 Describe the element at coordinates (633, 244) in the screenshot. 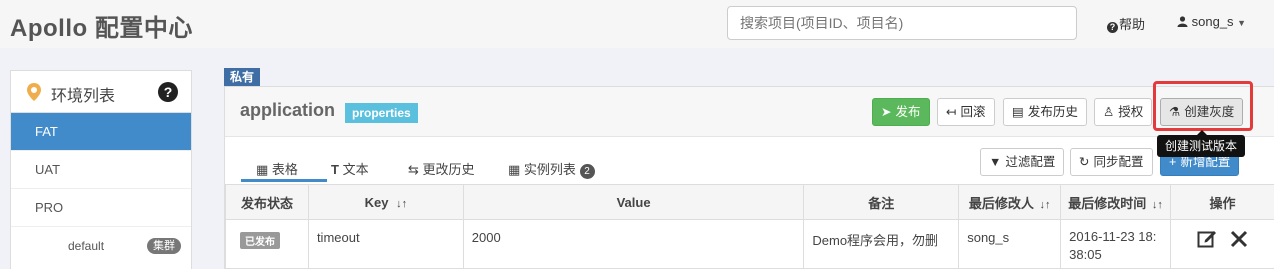

I see `cell-value: 2000` at that location.